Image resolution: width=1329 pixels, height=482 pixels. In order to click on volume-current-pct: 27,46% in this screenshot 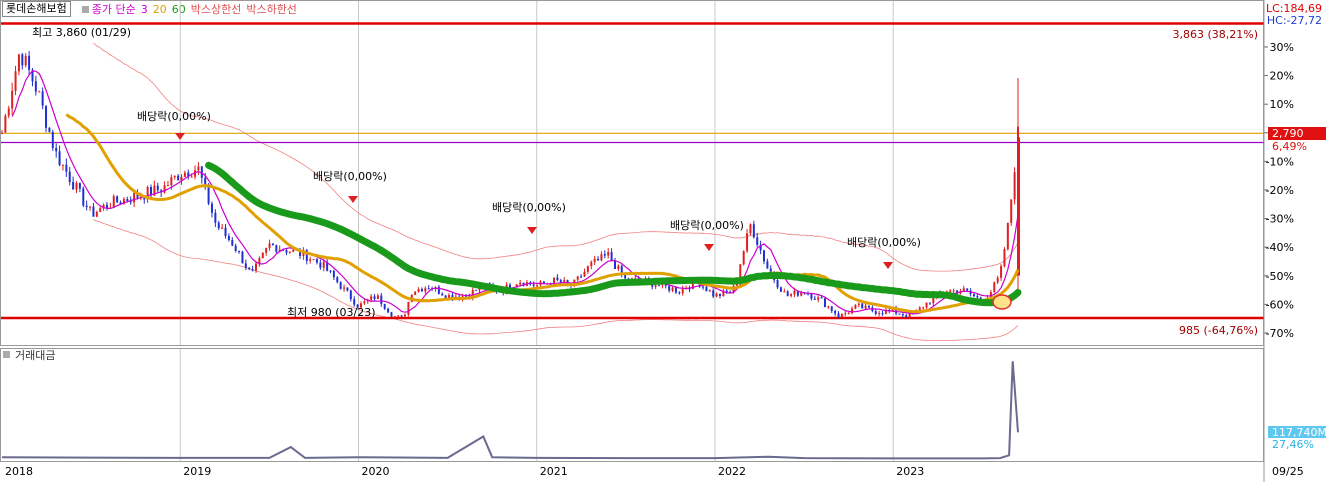, I will do `click(1293, 444)`.